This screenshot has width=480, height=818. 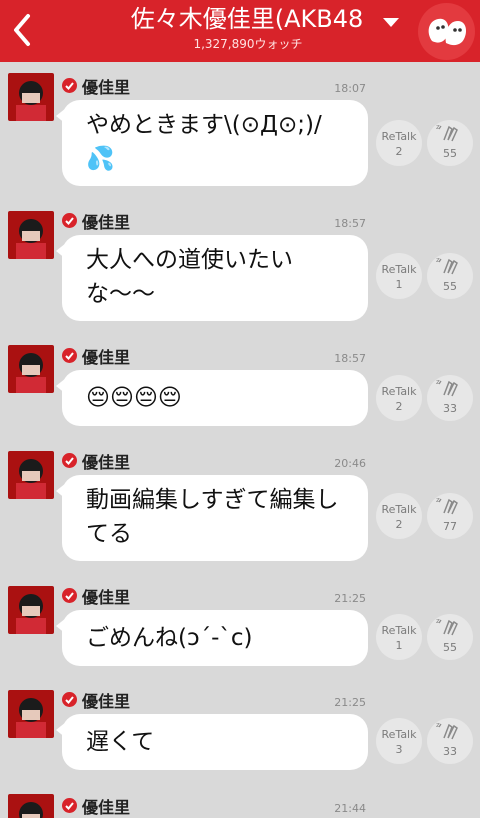 What do you see at coordinates (212, 143) in the screenshot?
I see `message-bubble: やめときます\(⊙Д⊙;)/ 💦` at bounding box center [212, 143].